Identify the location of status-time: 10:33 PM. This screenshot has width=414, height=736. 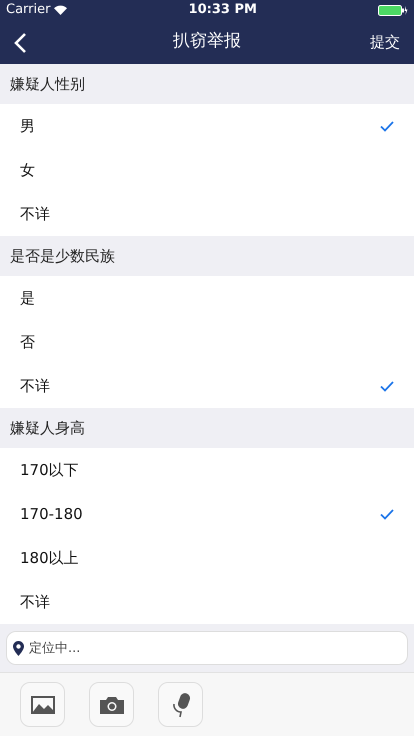
(222, 10).